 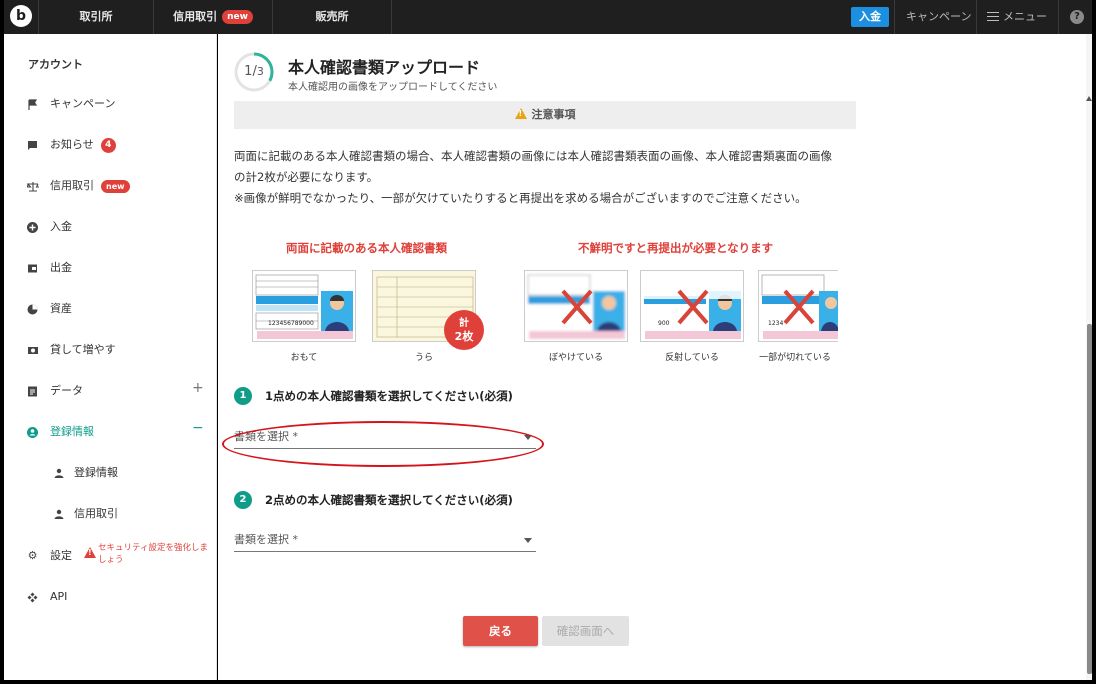 I want to click on document-2-select-placeholder: 書類を選択 *, so click(x=266, y=539).